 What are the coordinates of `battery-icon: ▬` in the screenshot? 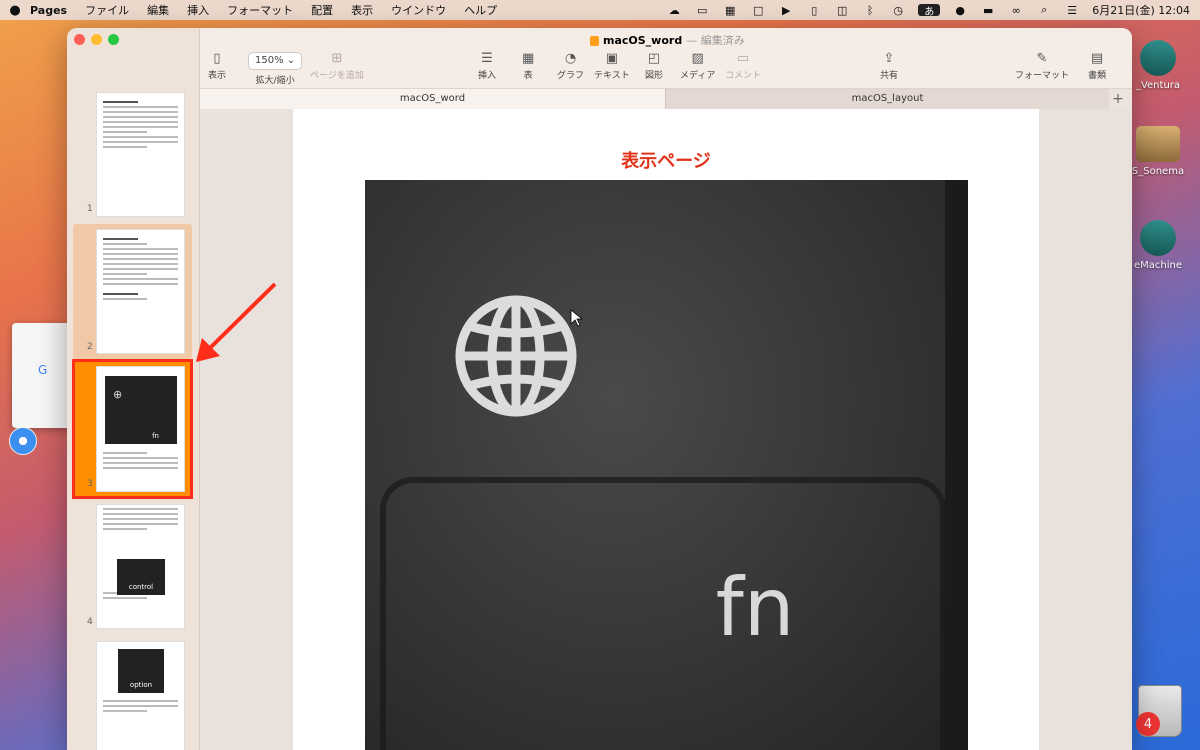 It's located at (988, 10).